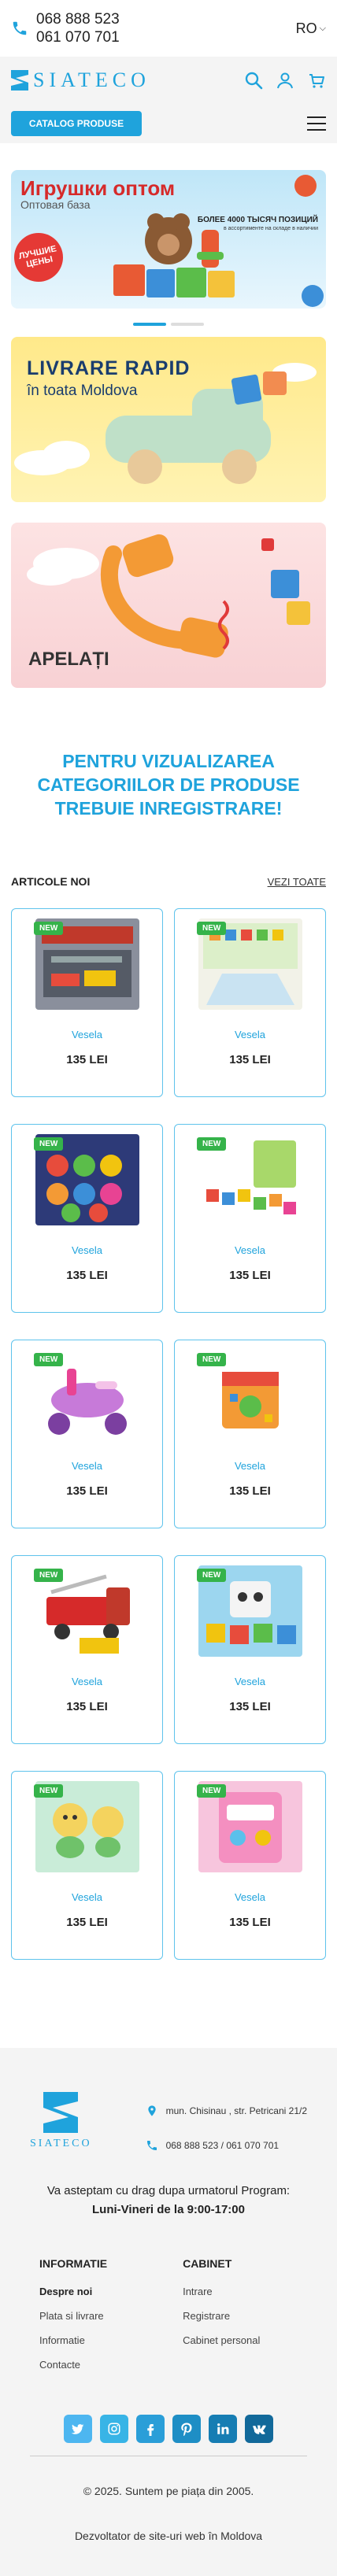 Image resolution: width=337 pixels, height=2576 pixels. What do you see at coordinates (92, 79) in the screenshot?
I see `logo-text: SIATECO` at bounding box center [92, 79].